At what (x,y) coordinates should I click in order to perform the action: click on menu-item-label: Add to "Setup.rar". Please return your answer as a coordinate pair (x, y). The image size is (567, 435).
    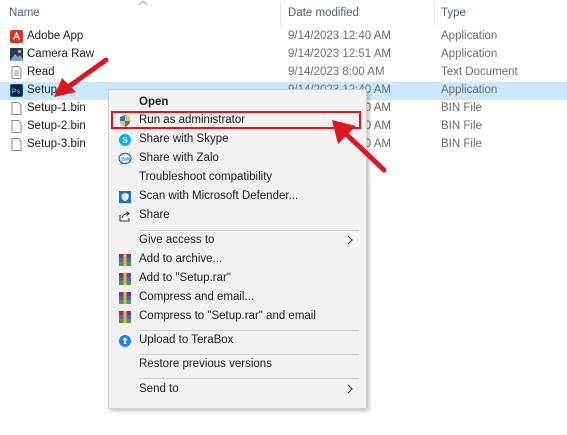
    Looking at the image, I should click on (185, 278).